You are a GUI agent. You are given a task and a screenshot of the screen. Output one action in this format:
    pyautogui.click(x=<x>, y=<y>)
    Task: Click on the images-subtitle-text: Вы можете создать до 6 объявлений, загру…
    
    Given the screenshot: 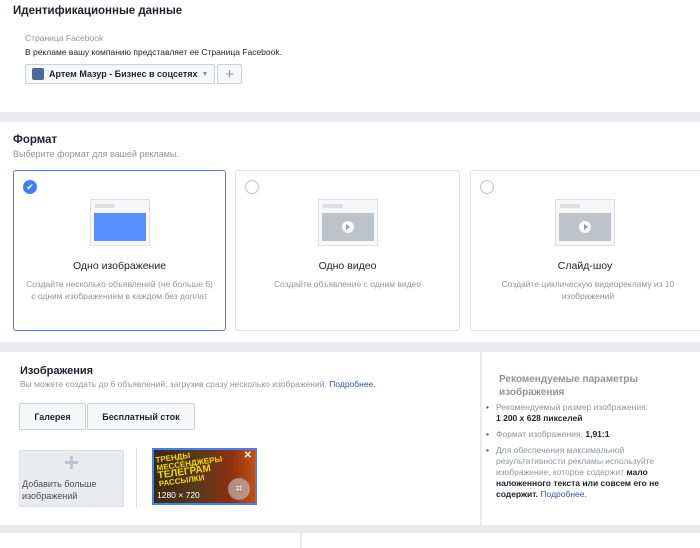 What is the action you would take?
    pyautogui.click(x=173, y=384)
    